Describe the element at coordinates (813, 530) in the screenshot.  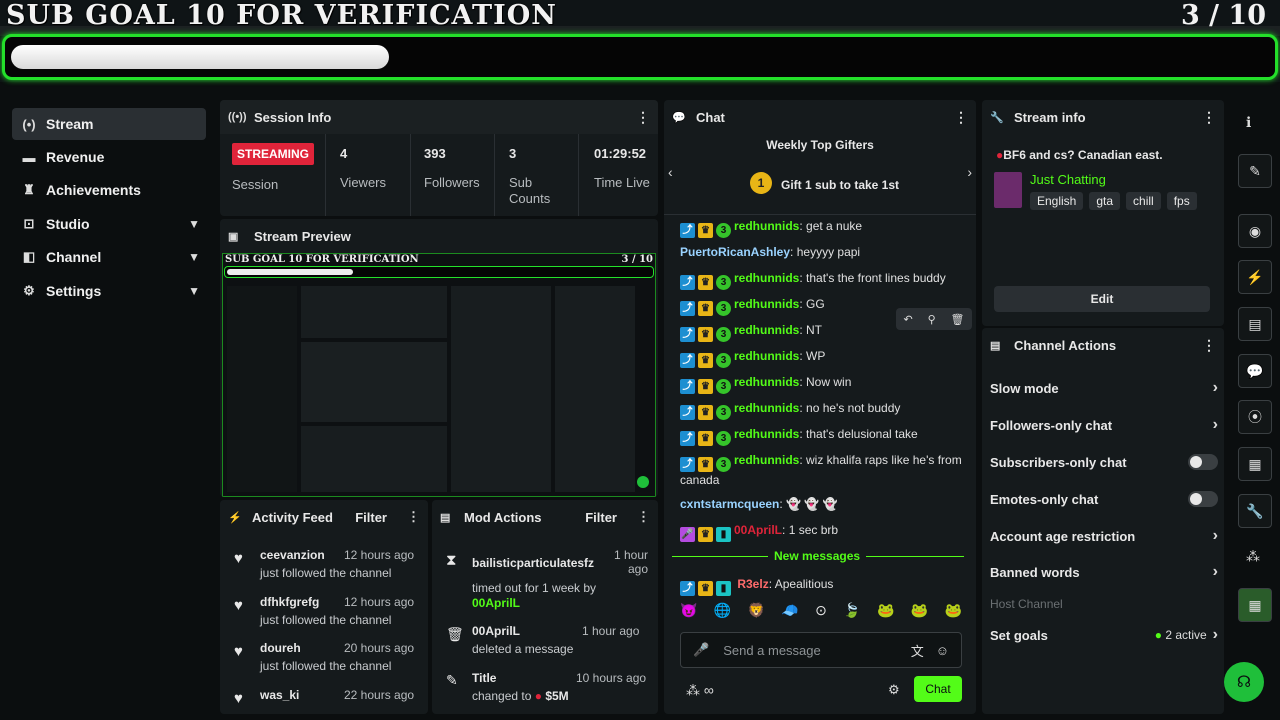
I see `chat-text: 1 sec brb` at that location.